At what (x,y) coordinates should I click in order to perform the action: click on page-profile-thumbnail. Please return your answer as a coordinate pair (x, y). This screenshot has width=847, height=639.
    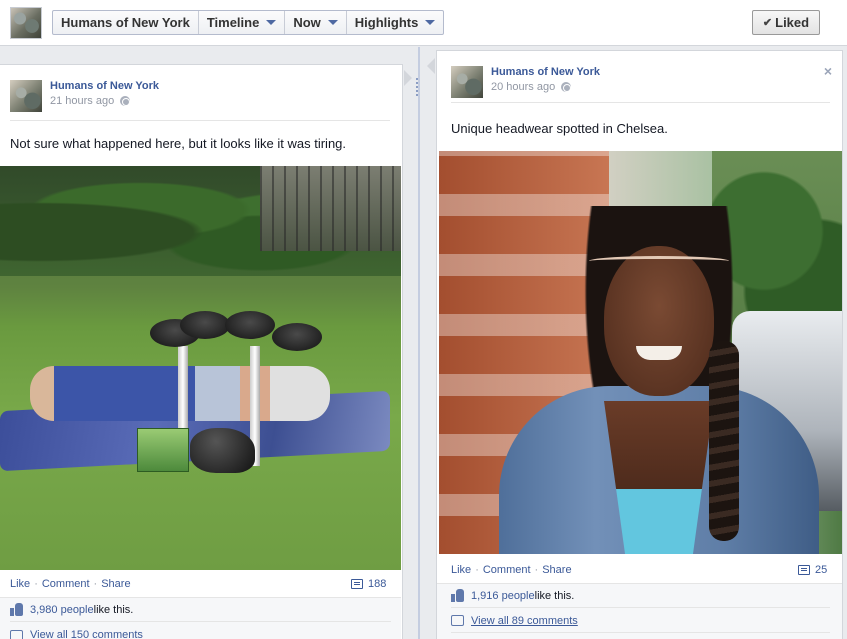
    Looking at the image, I should click on (26, 23).